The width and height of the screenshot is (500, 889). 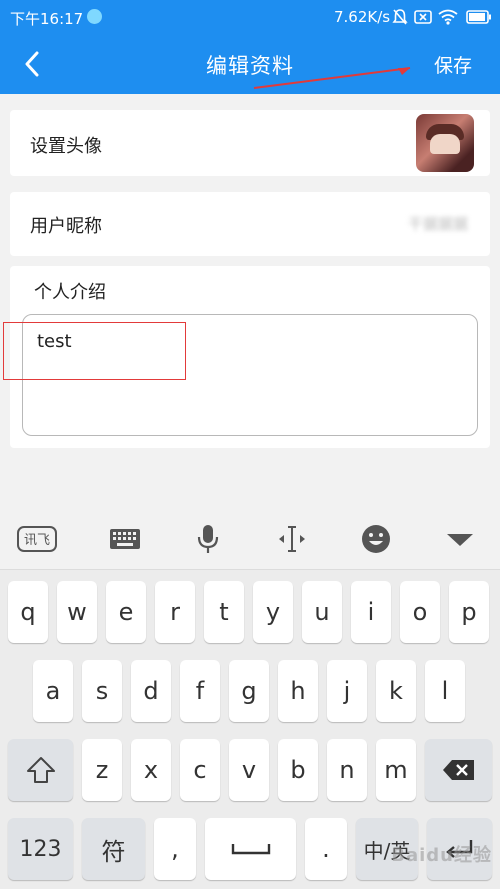 I want to click on collapse-keyboard-icon, so click(x=460, y=539).